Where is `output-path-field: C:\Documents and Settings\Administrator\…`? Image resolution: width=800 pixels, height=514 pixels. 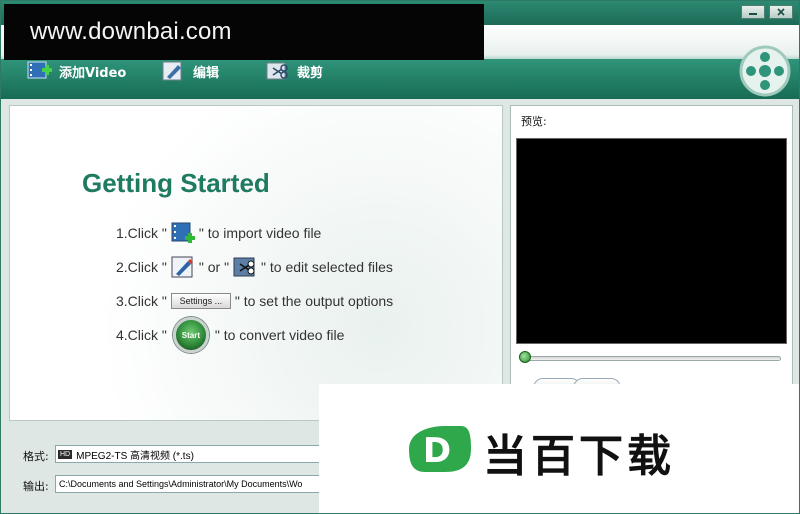
output-path-field: C:\Documents and Settings\Administrator\… is located at coordinates (205, 484).